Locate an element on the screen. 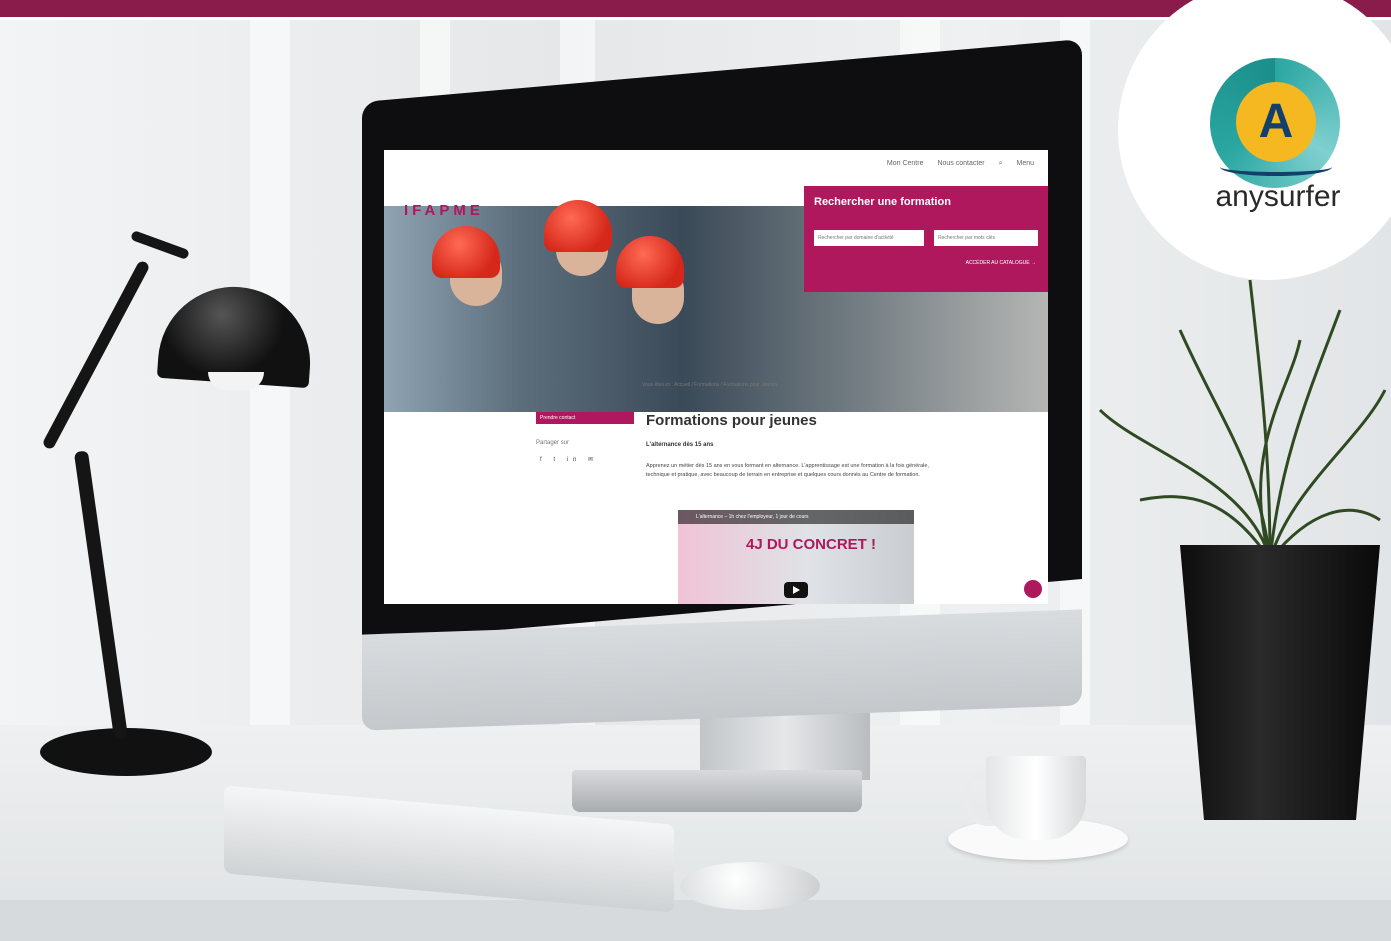  ifapme-logo: IFAPME is located at coordinates (444, 210).